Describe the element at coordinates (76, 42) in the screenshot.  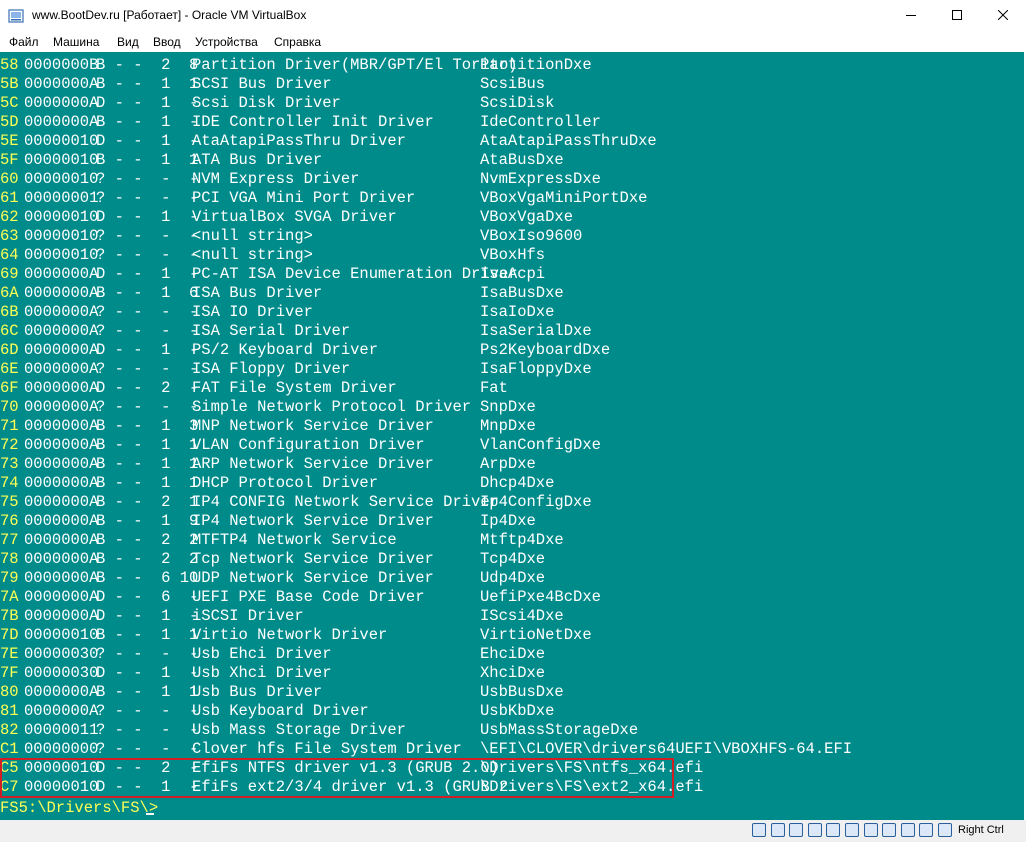
I see `menu-machine: Машина` at that location.